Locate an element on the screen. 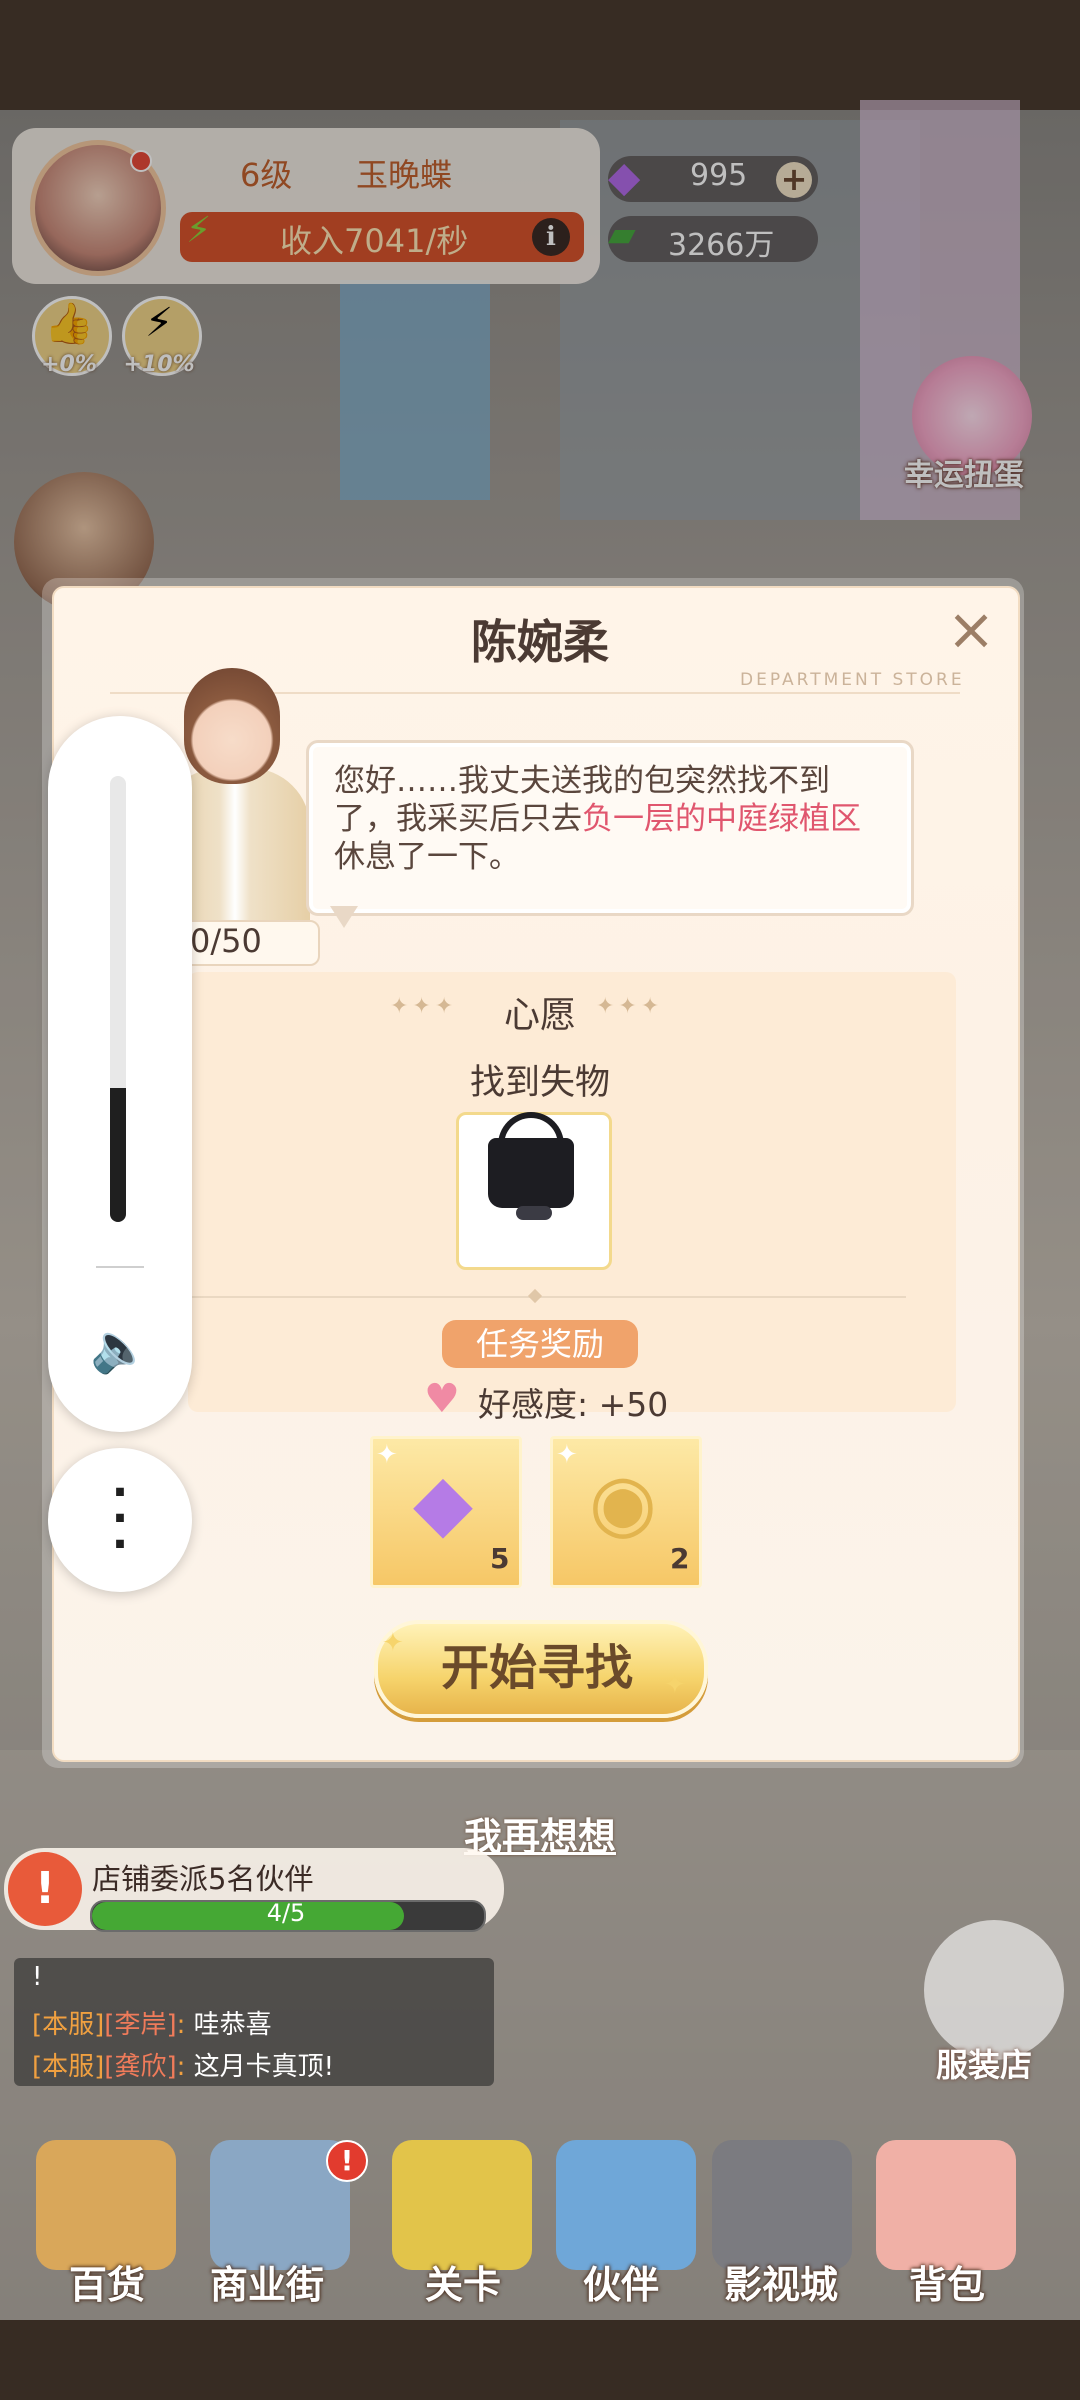 The image size is (1080, 2400). furniture-coin-icon: ◉ is located at coordinates (623, 1503).